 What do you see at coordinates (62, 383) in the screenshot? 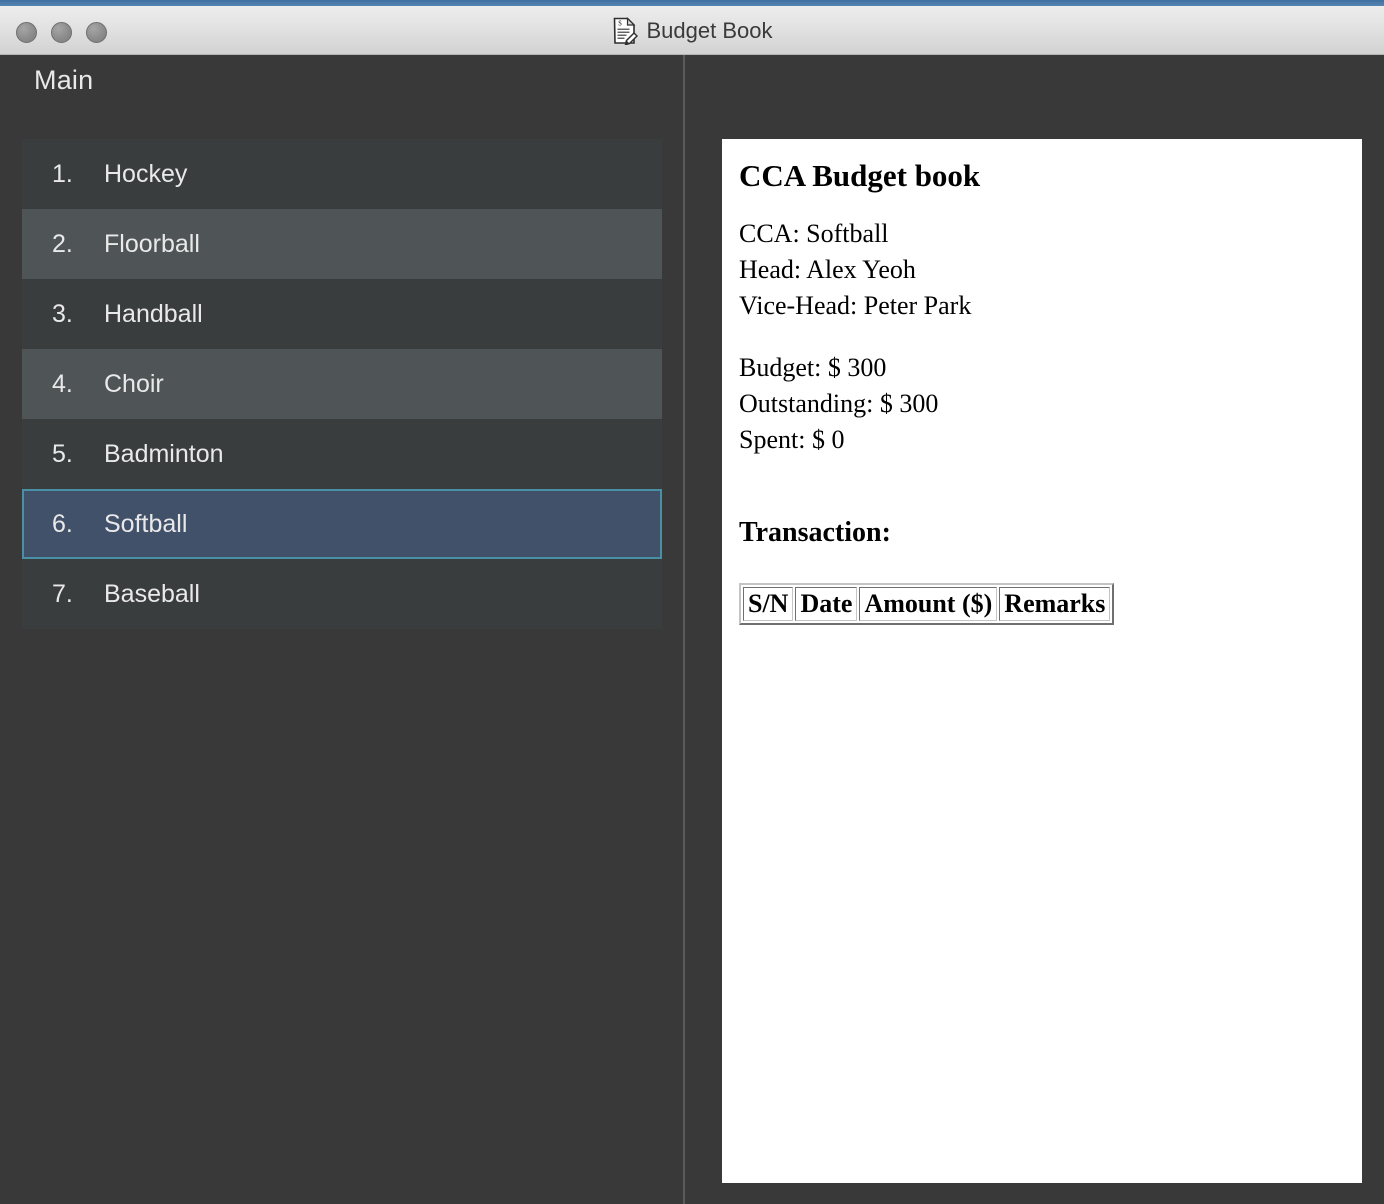
I see `list-item-index: 4.` at bounding box center [62, 383].